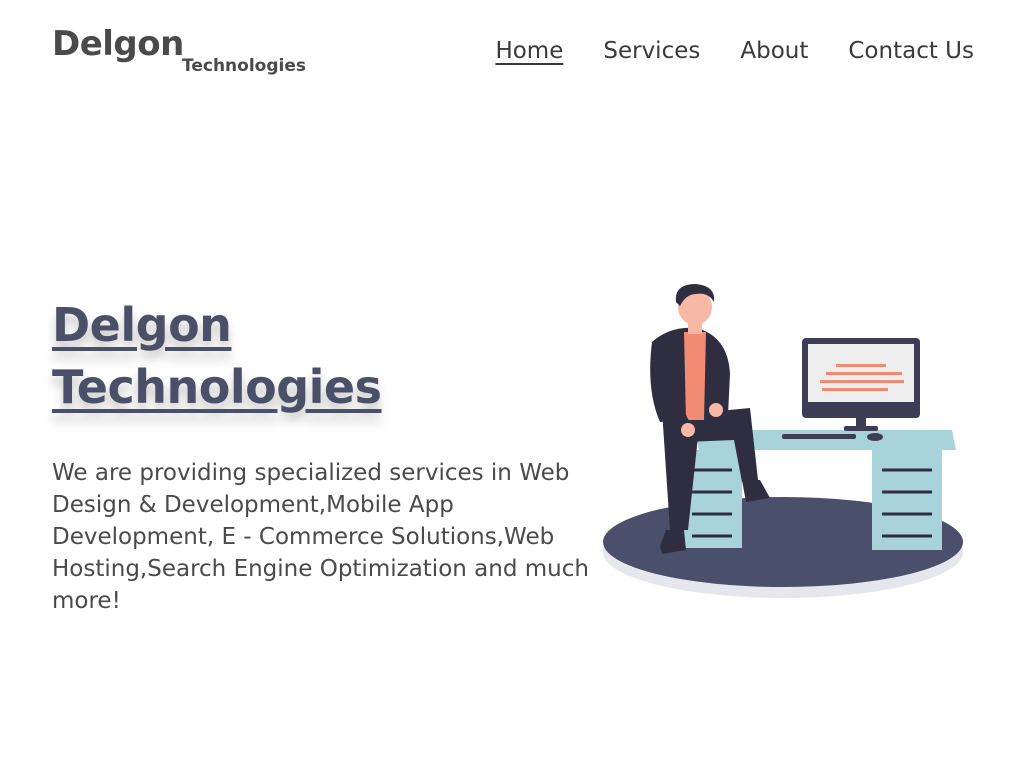 The width and height of the screenshot is (1024, 768). I want to click on hero-title: Delgon Technologies, so click(302, 356).